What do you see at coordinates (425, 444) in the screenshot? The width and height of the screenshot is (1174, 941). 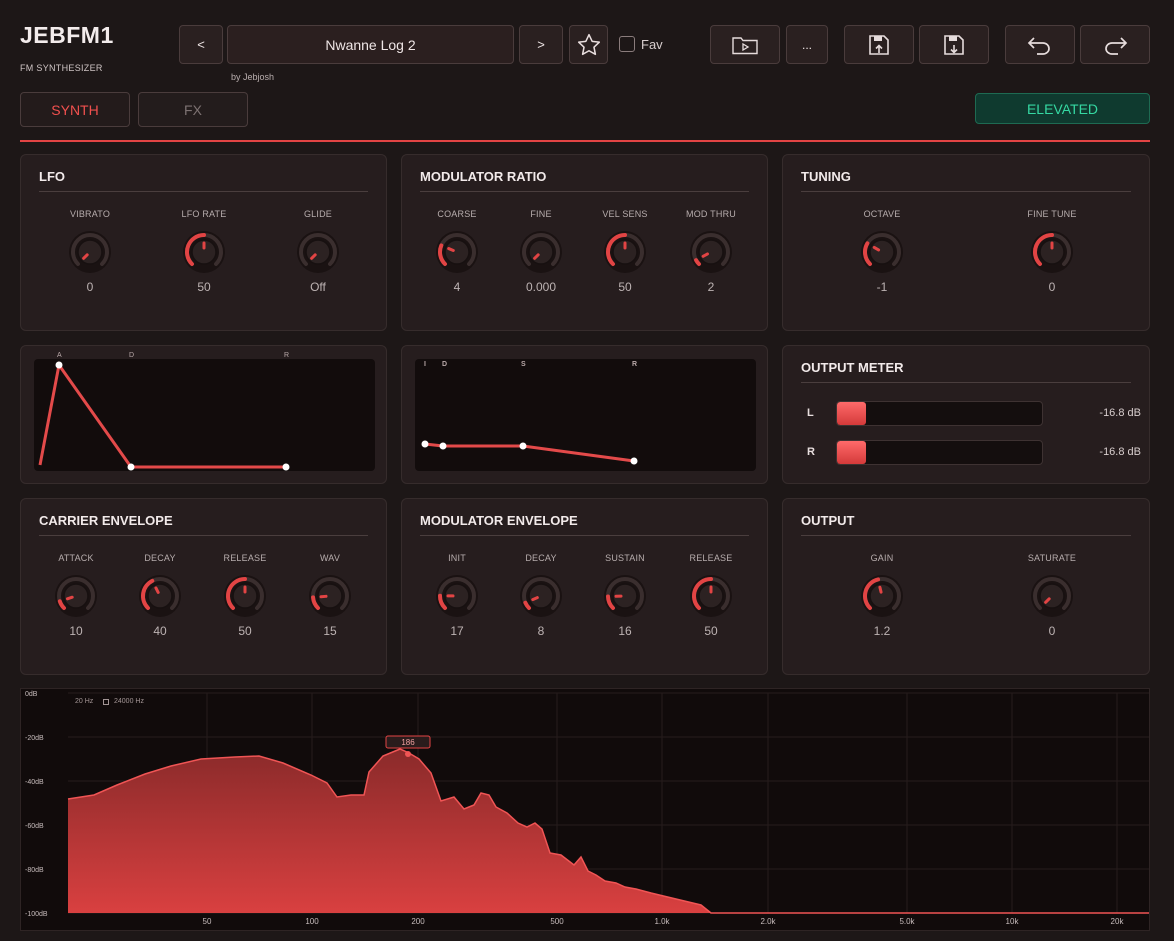 I see `init-handle` at bounding box center [425, 444].